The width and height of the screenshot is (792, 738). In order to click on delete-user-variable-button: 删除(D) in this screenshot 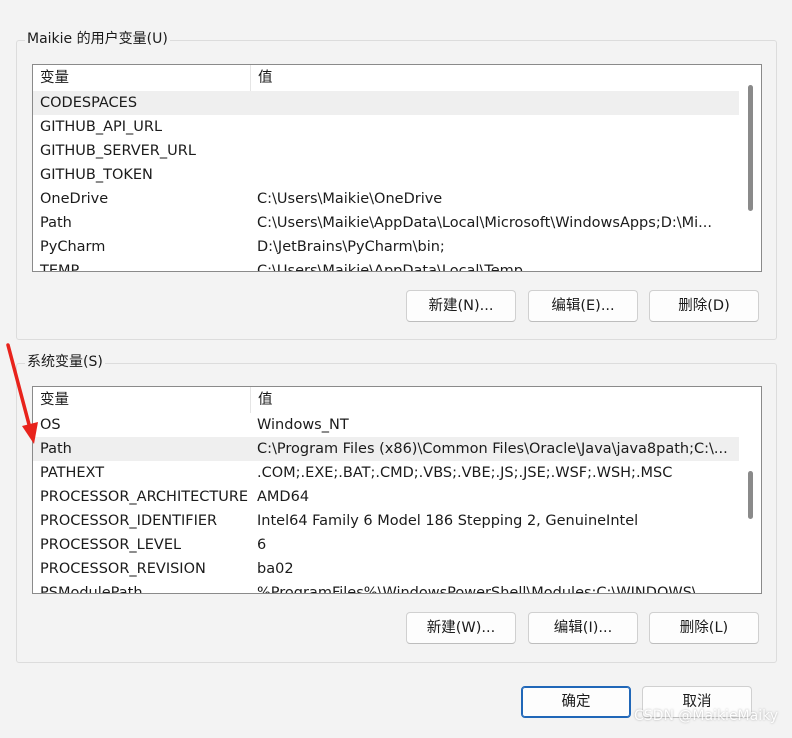, I will do `click(704, 306)`.